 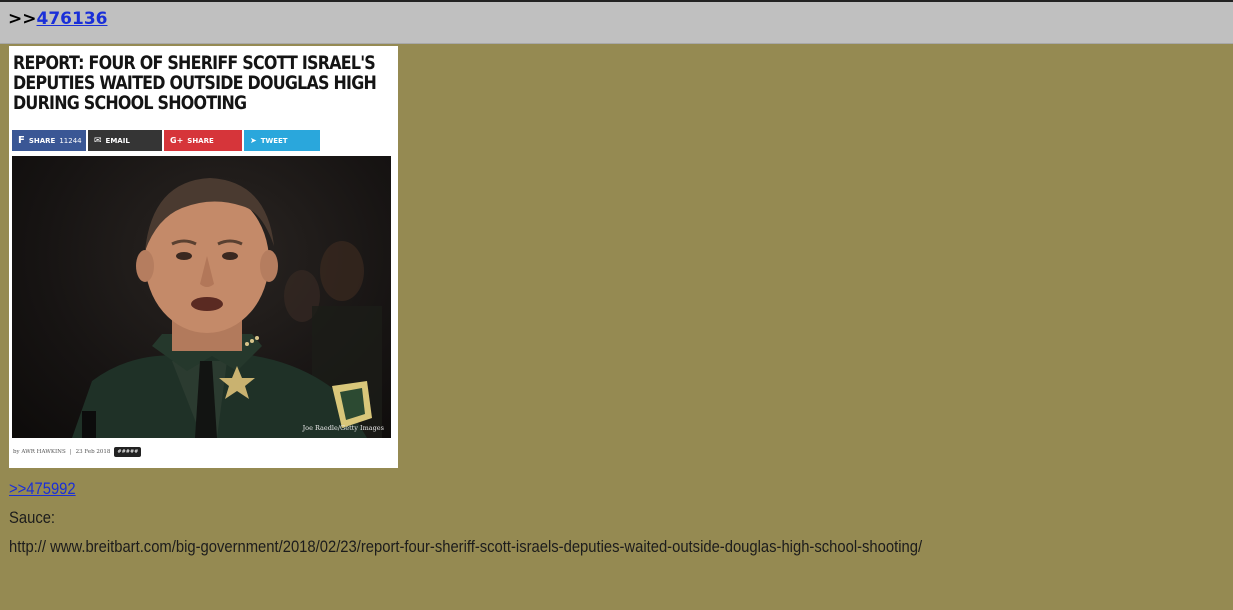 I want to click on tweet-share-button: ➤ Tweet, so click(x=282, y=140).